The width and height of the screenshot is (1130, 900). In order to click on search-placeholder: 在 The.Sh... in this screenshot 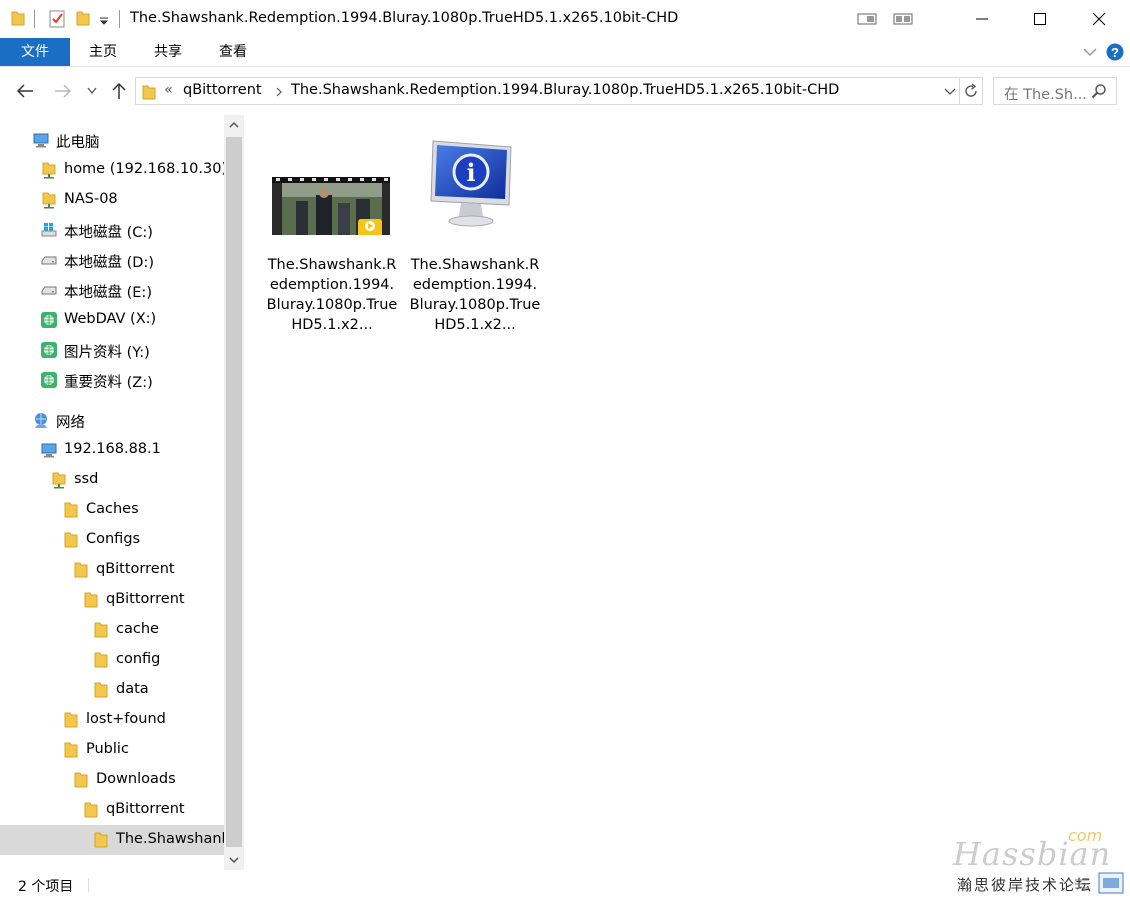, I will do `click(1045, 93)`.